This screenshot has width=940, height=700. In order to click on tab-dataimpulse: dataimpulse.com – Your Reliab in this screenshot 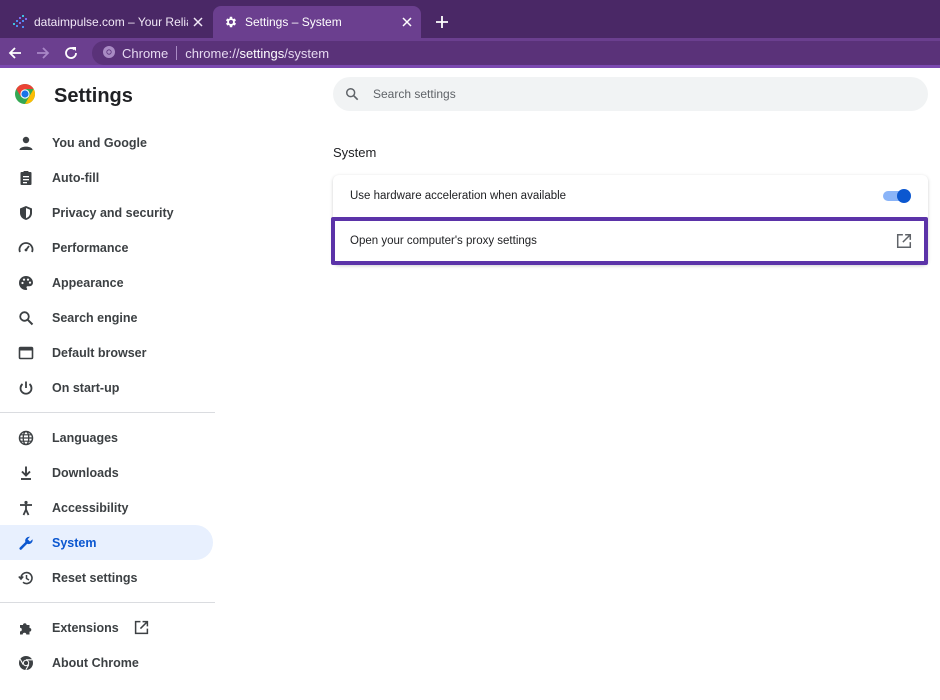, I will do `click(106, 22)`.